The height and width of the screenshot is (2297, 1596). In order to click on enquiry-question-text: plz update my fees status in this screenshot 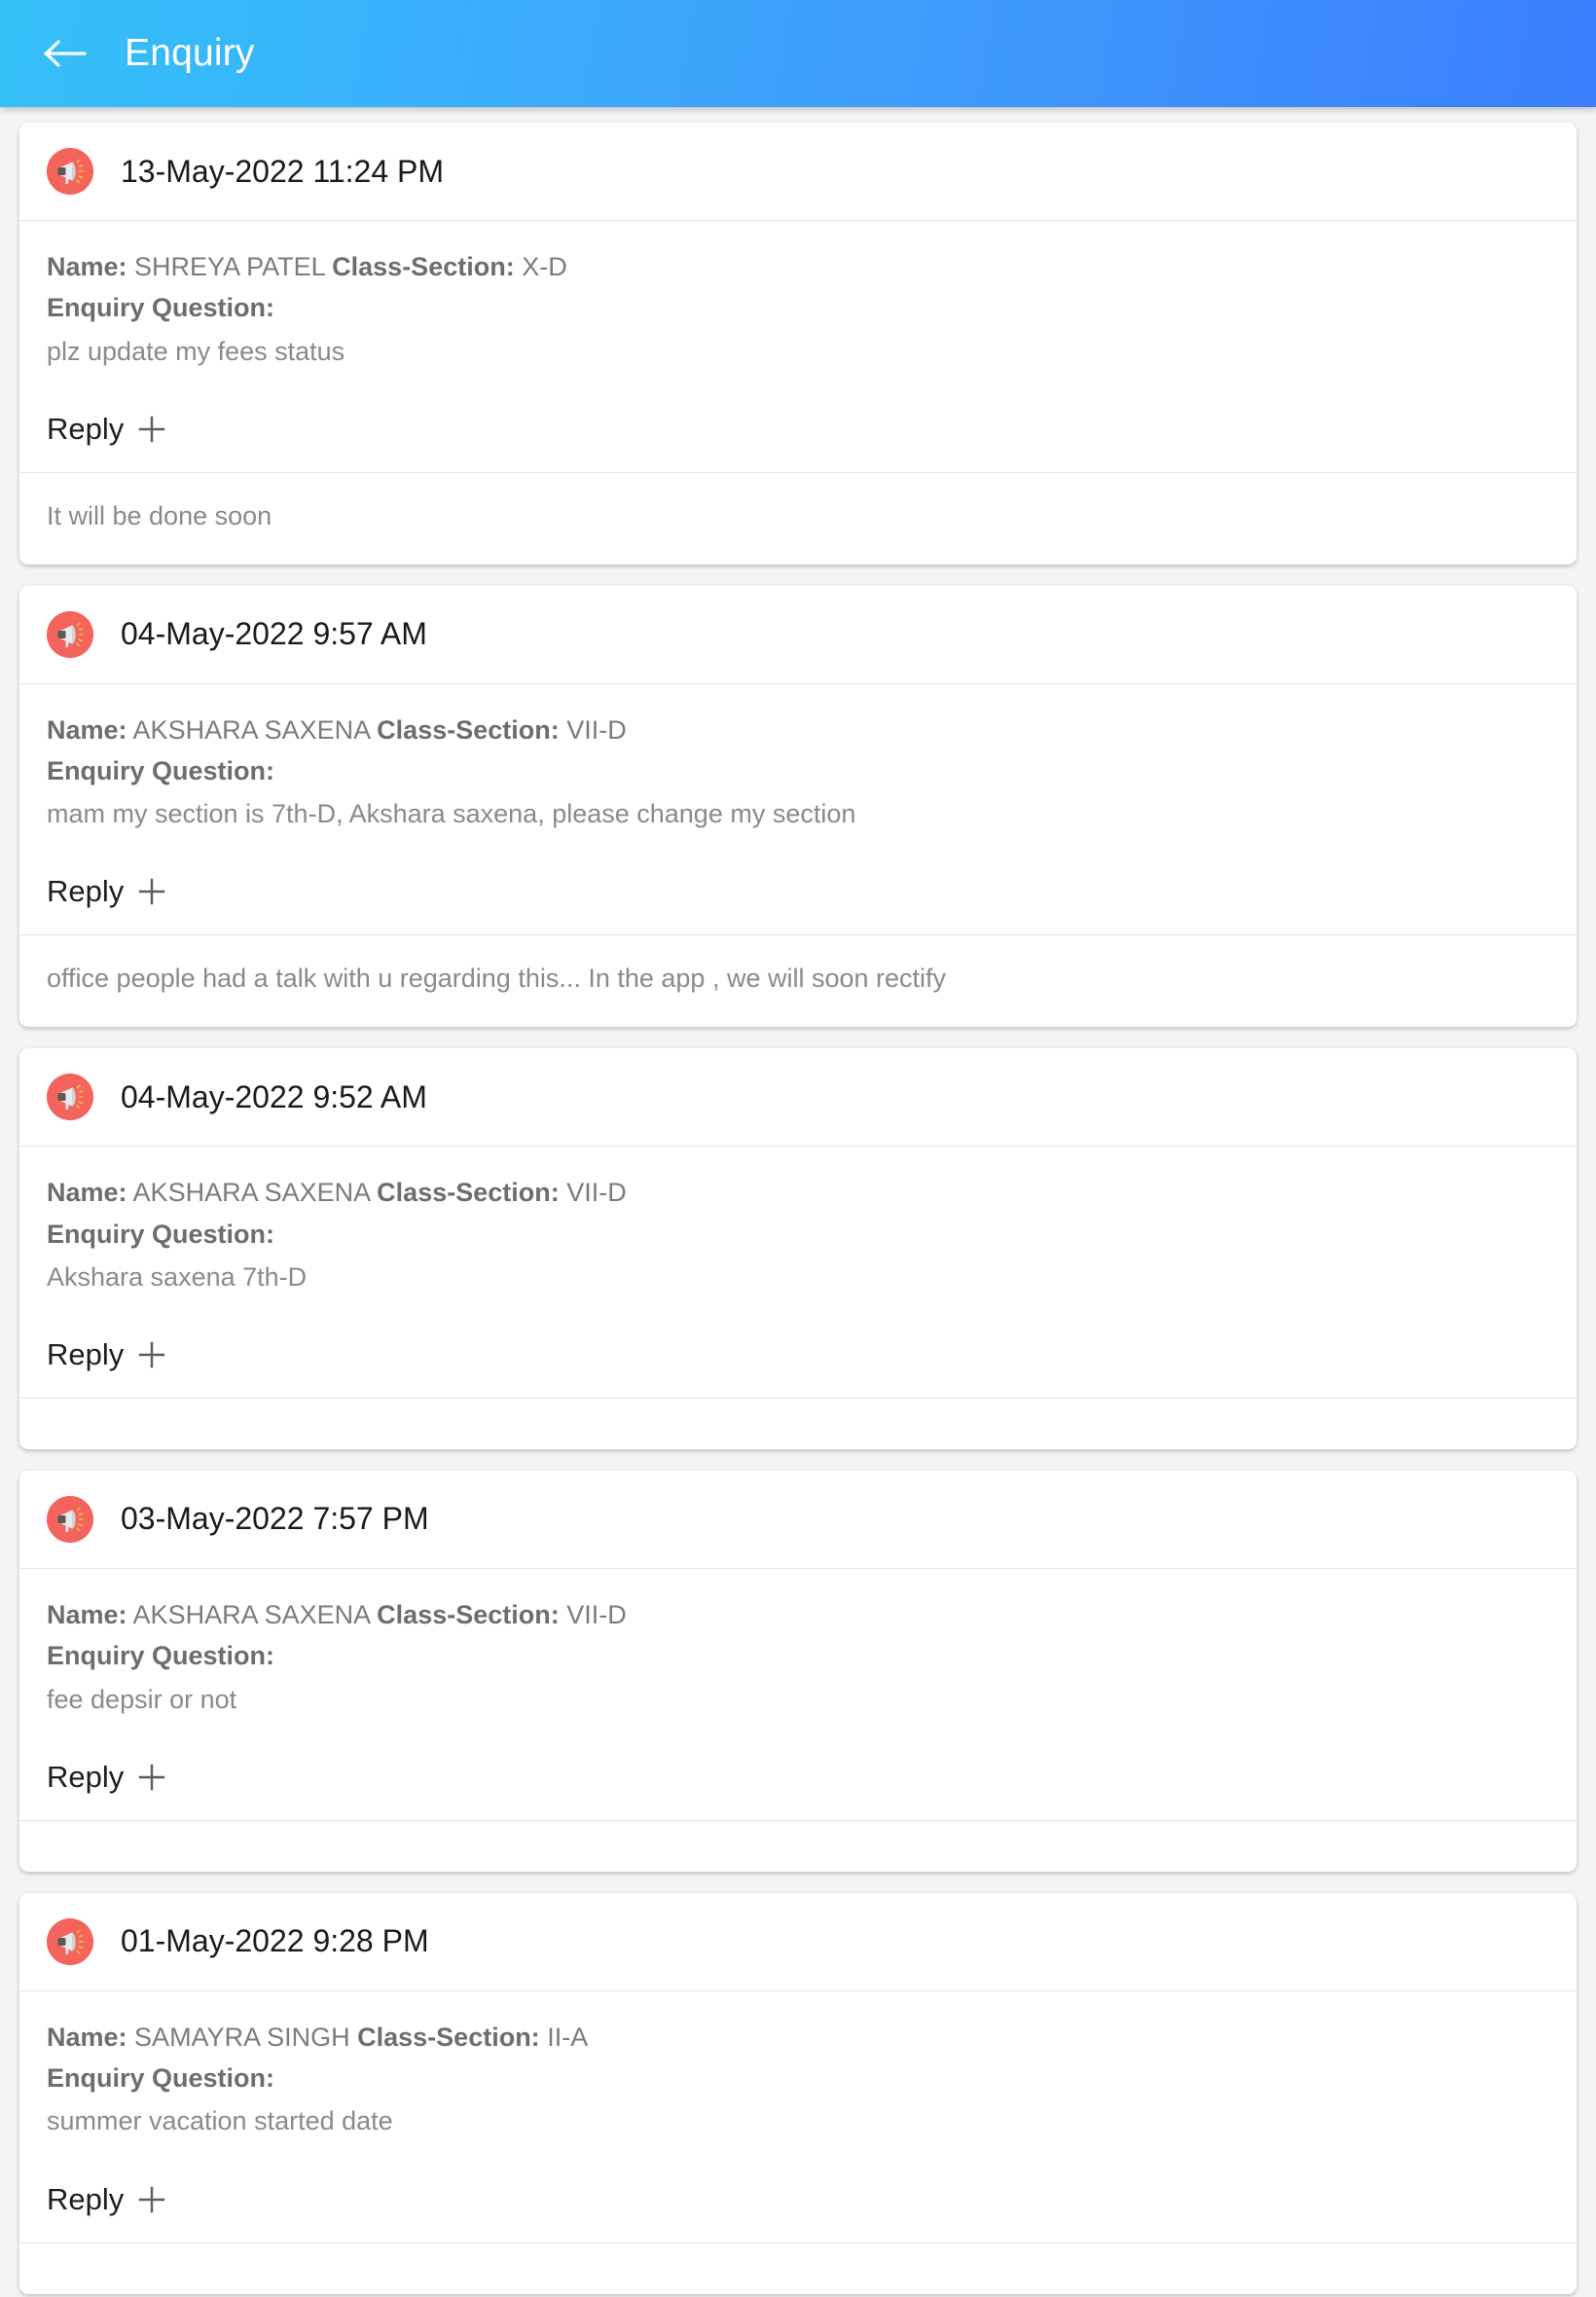, I will do `click(196, 351)`.